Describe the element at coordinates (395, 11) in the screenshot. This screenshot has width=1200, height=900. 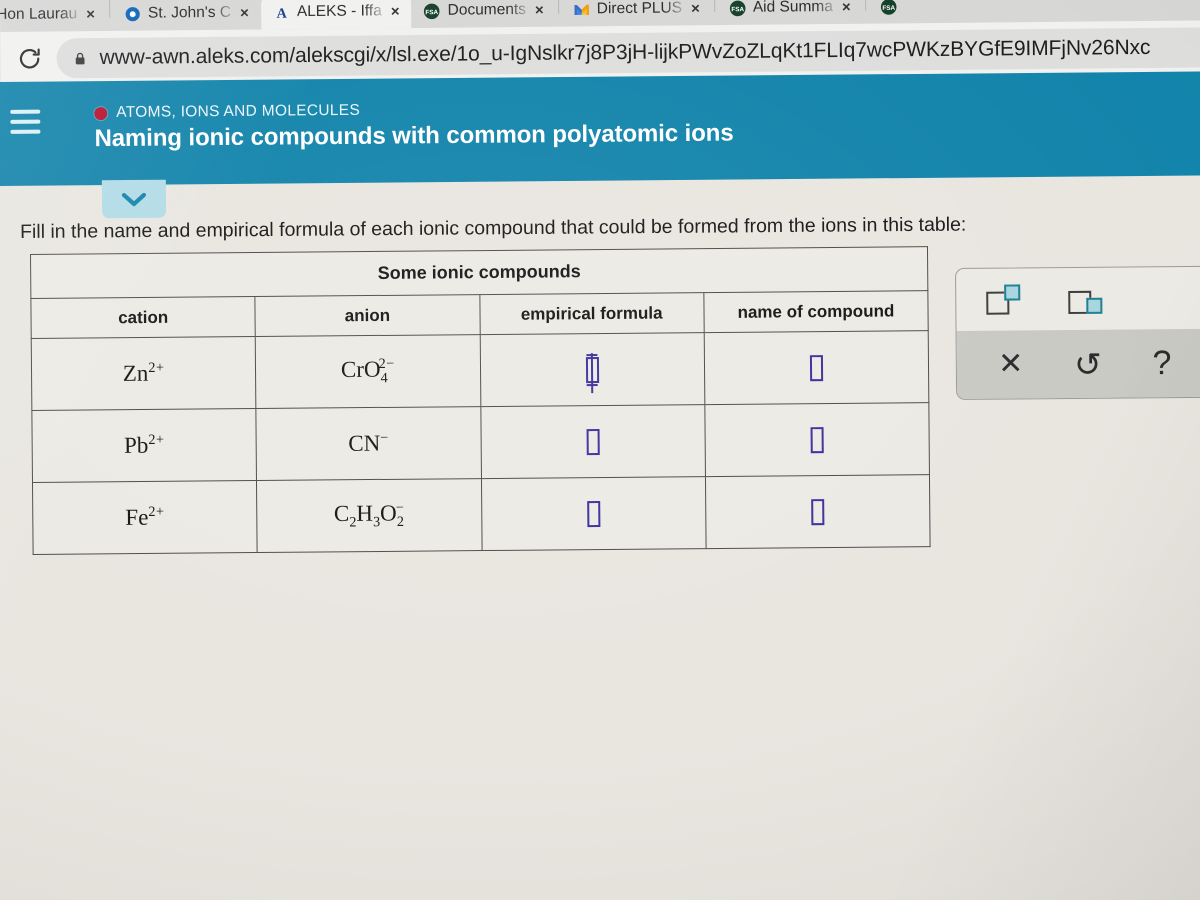
I see `browser-tab-close-2: ×` at that location.